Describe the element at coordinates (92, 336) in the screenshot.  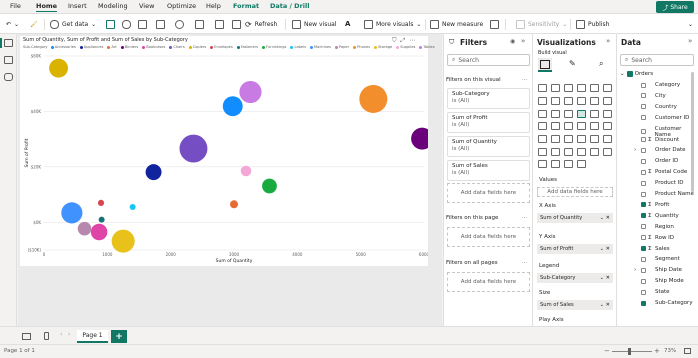
I see `tab-page-1: Page 1` at that location.